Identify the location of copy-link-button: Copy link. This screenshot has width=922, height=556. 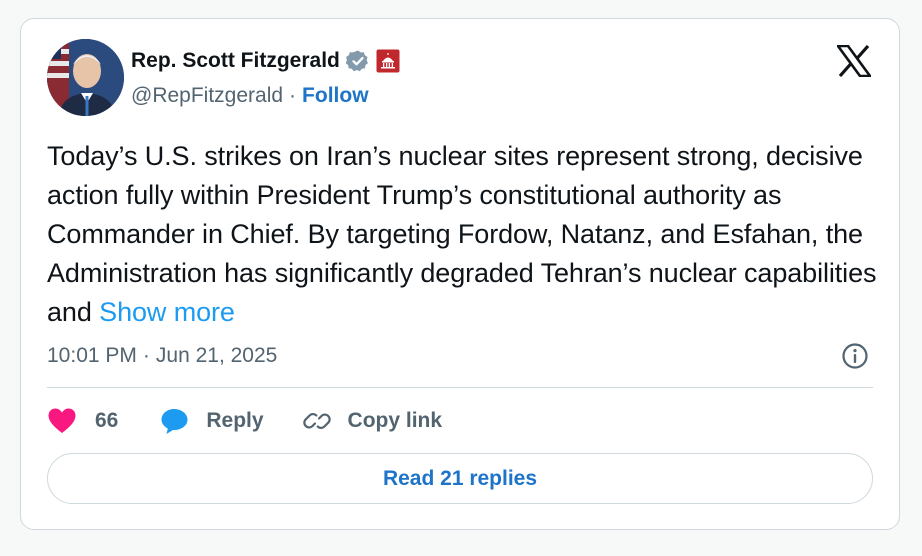
(372, 421).